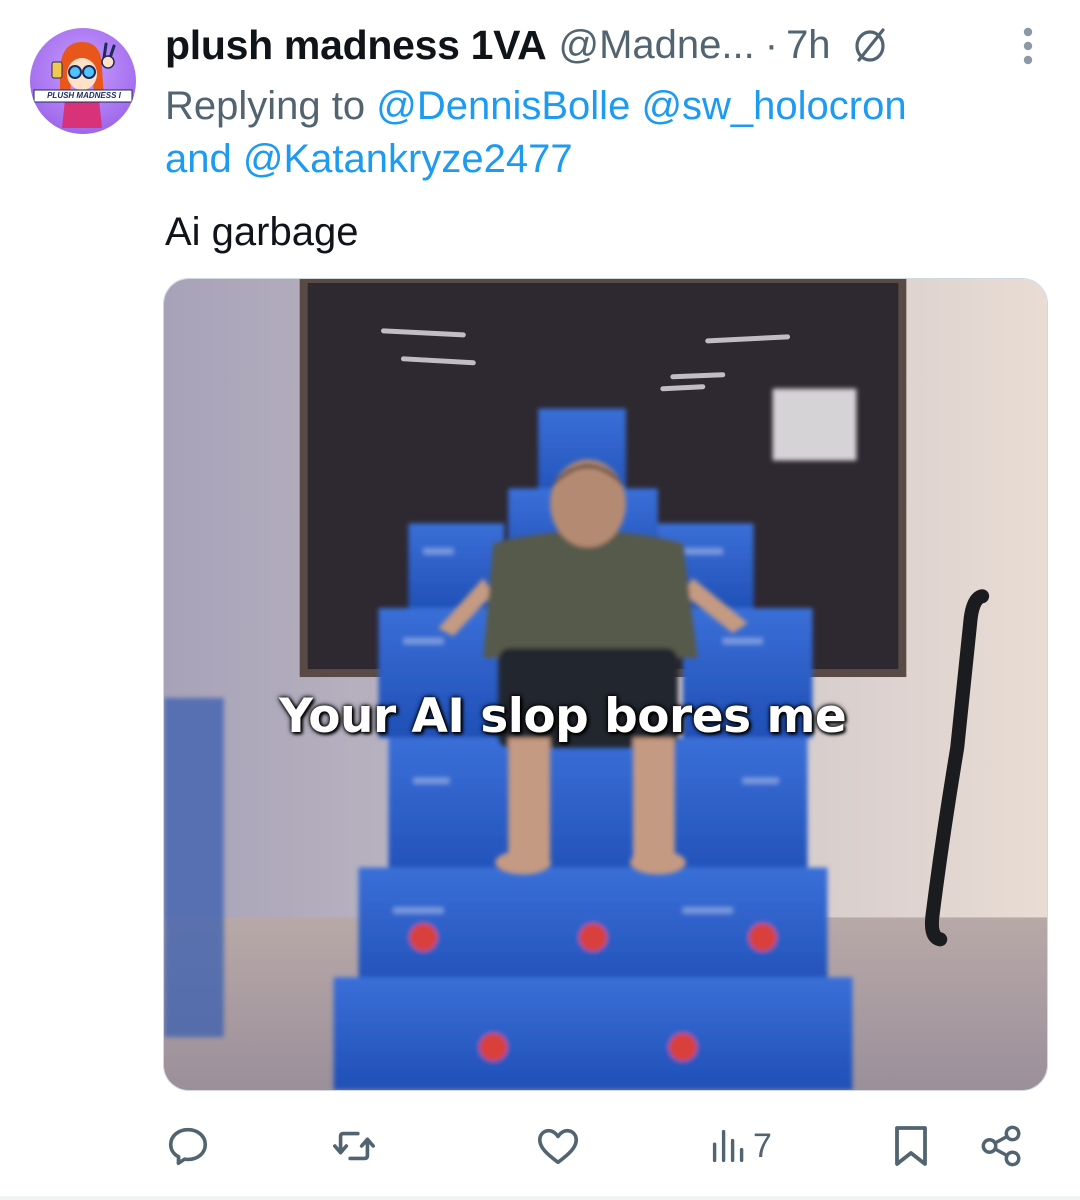 The image size is (1080, 1200). I want to click on views-button: 7, so click(741, 1146).